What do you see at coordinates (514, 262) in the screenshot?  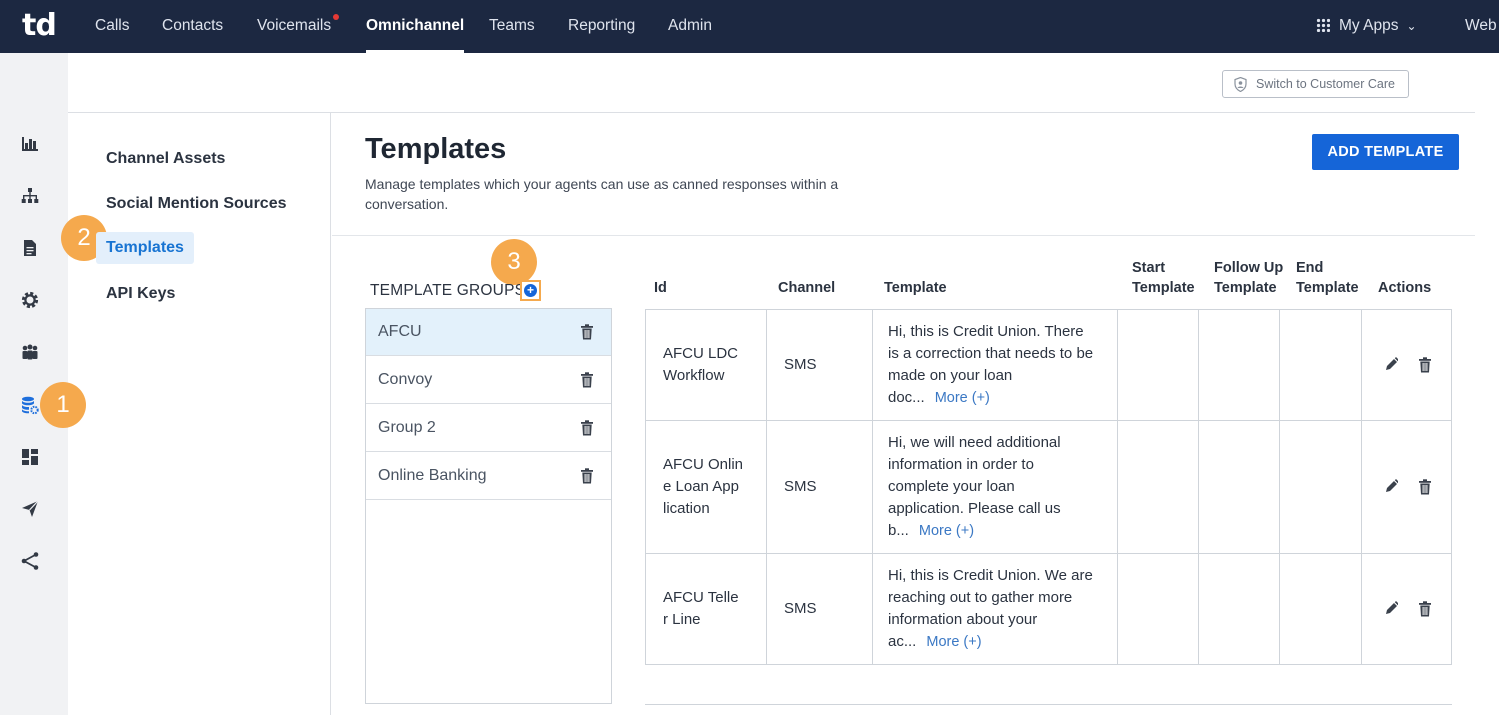 I see `callout-3: 3` at bounding box center [514, 262].